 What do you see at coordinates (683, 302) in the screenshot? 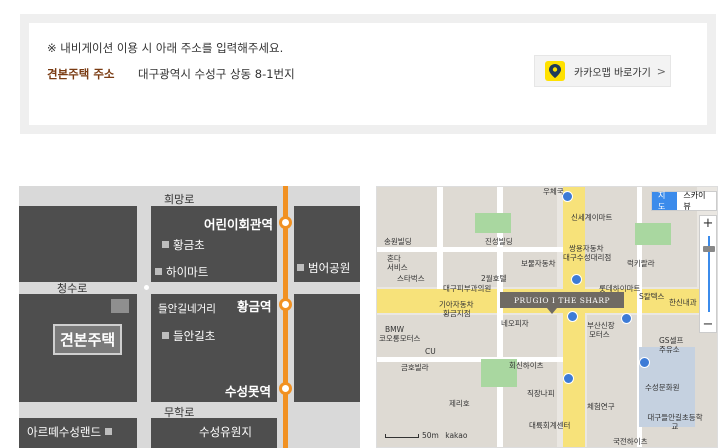
I see `poi-label: 한신내과` at bounding box center [683, 302].